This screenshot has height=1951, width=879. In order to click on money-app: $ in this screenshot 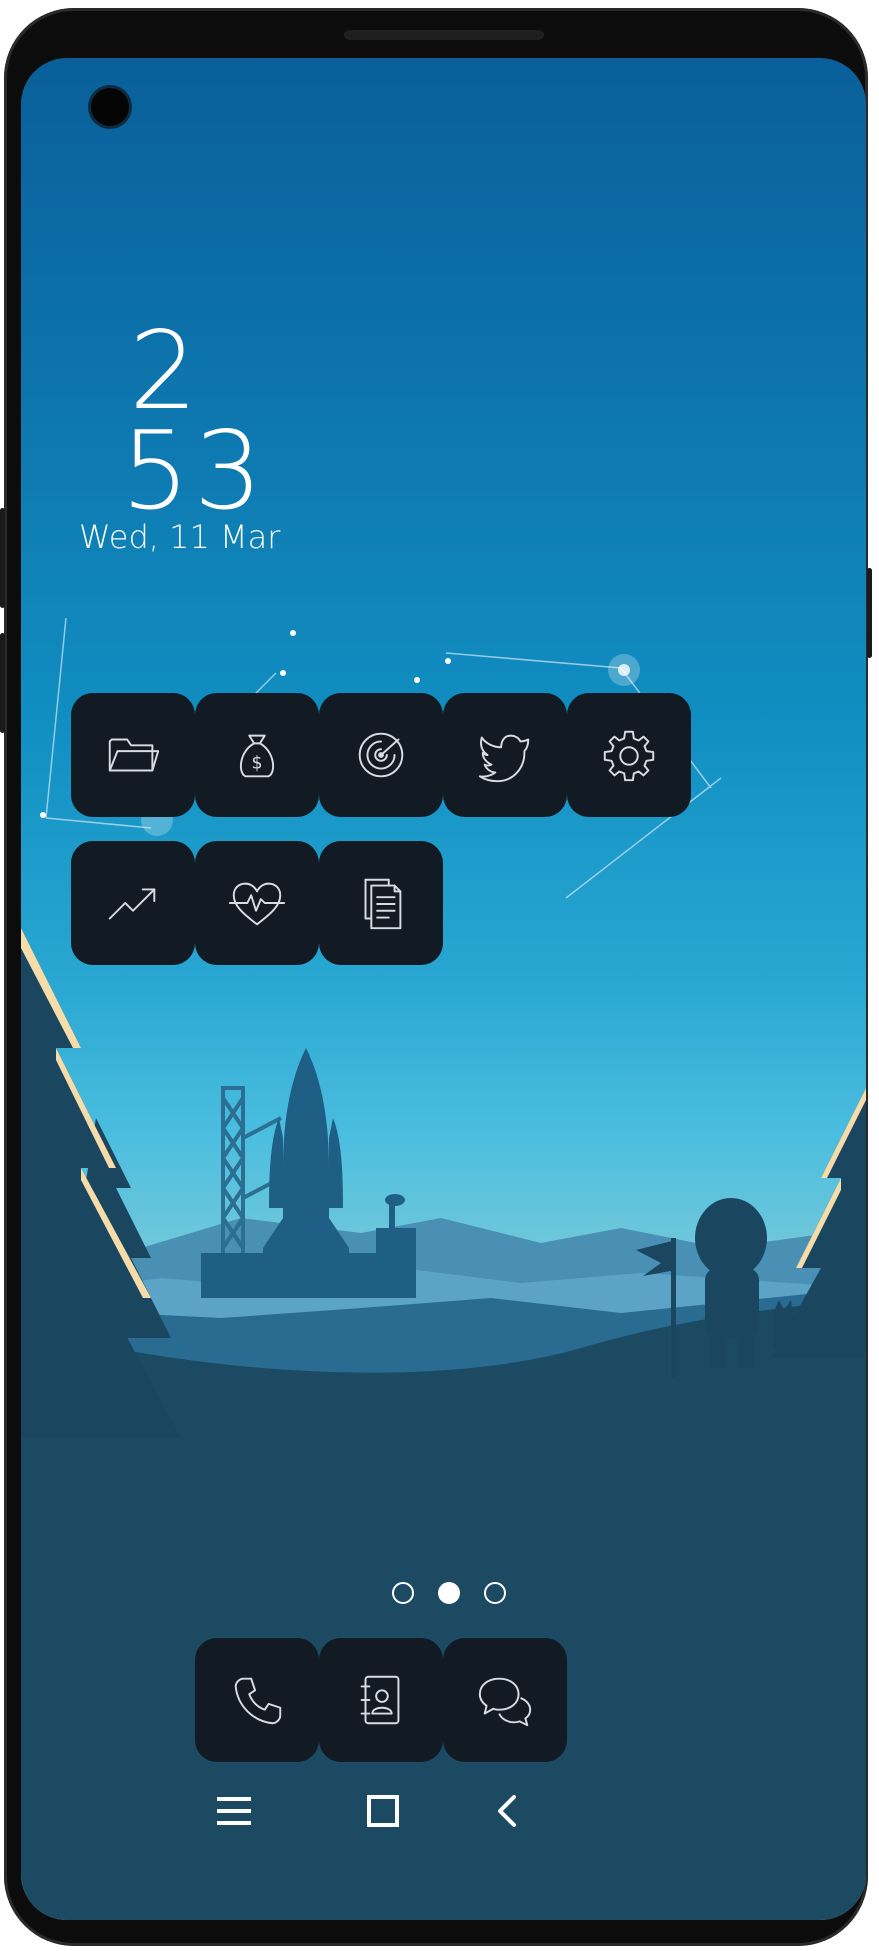, I will do `click(257, 755)`.